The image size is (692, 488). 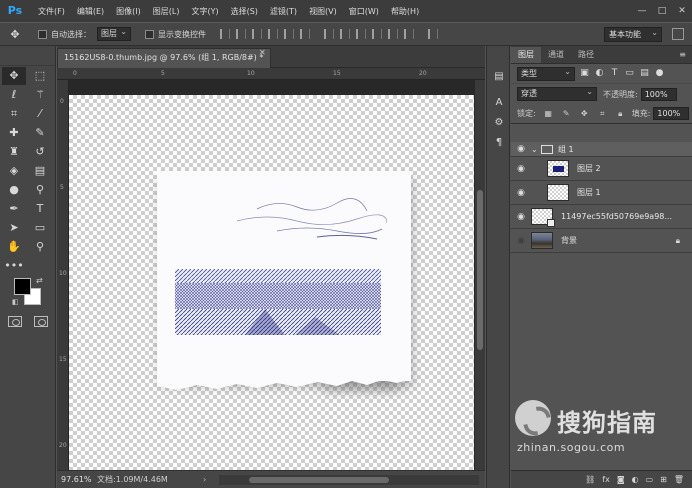 What do you see at coordinates (15, 34) in the screenshot?
I see `move-tool-preset-icon: ✥` at bounding box center [15, 34].